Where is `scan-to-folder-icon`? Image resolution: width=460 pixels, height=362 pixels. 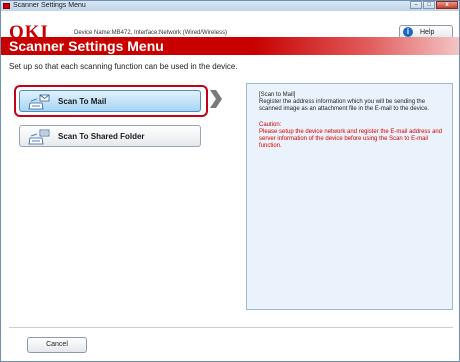
scan-to-folder-icon is located at coordinates (39, 137).